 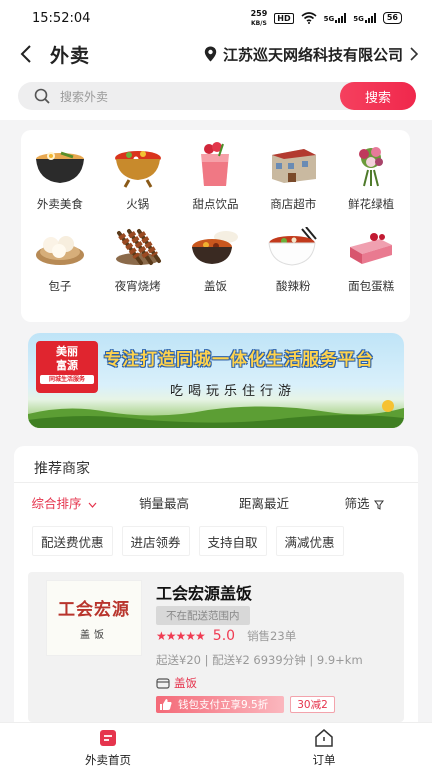 I want to click on sort-tabs: 综合排序 销量最高 距离最近 筛选, so click(x=216, y=502).